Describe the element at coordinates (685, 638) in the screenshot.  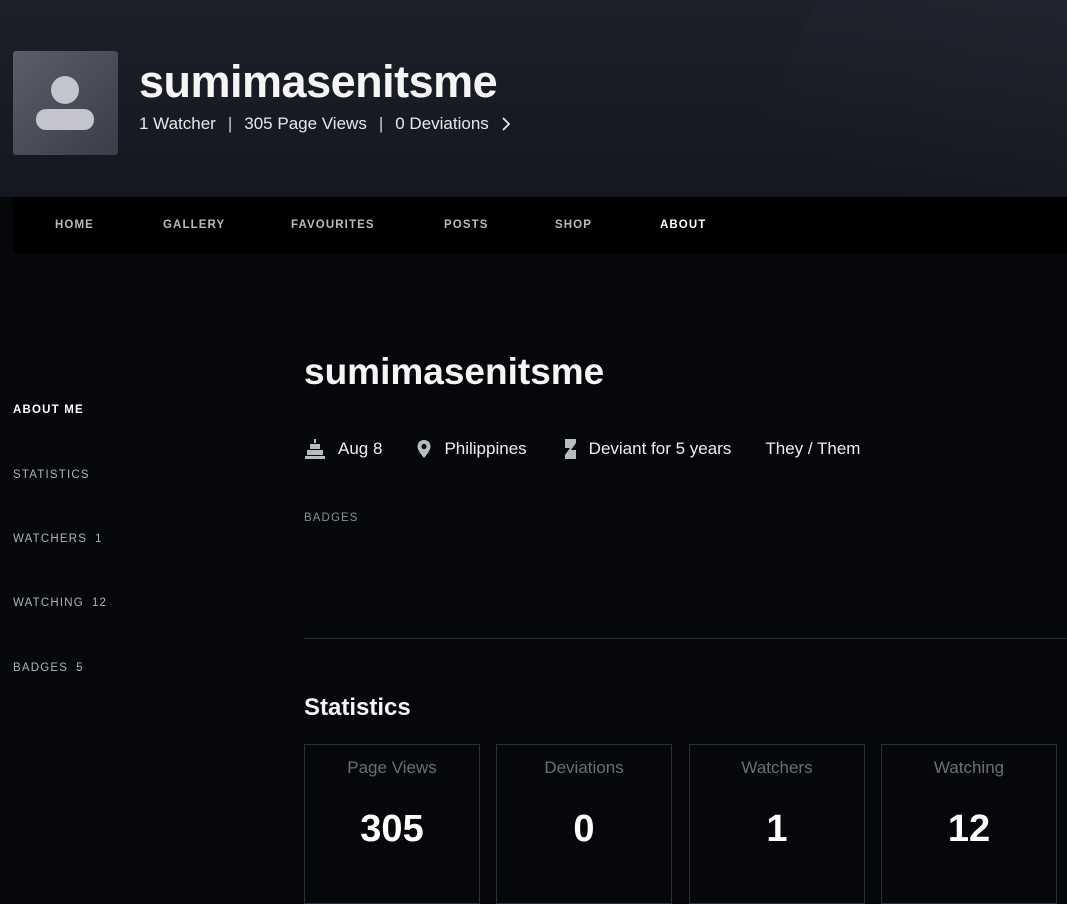
I see `section-divider` at that location.